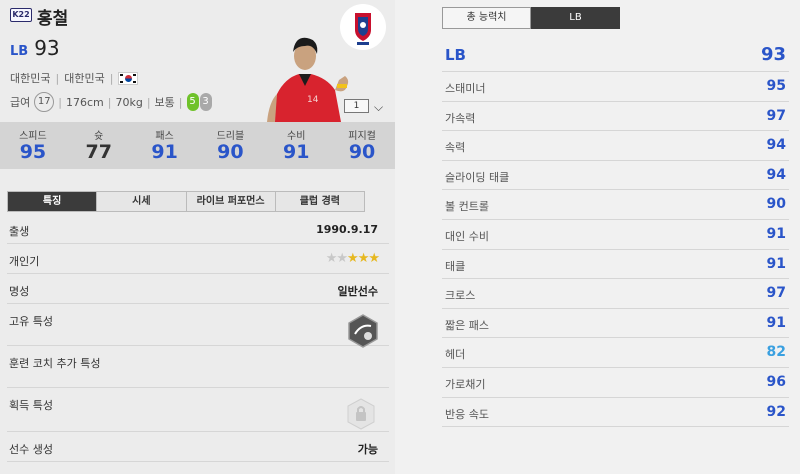 The height and width of the screenshot is (474, 800). Describe the element at coordinates (84, 102) in the screenshot. I see `height-text: 176cm` at that location.